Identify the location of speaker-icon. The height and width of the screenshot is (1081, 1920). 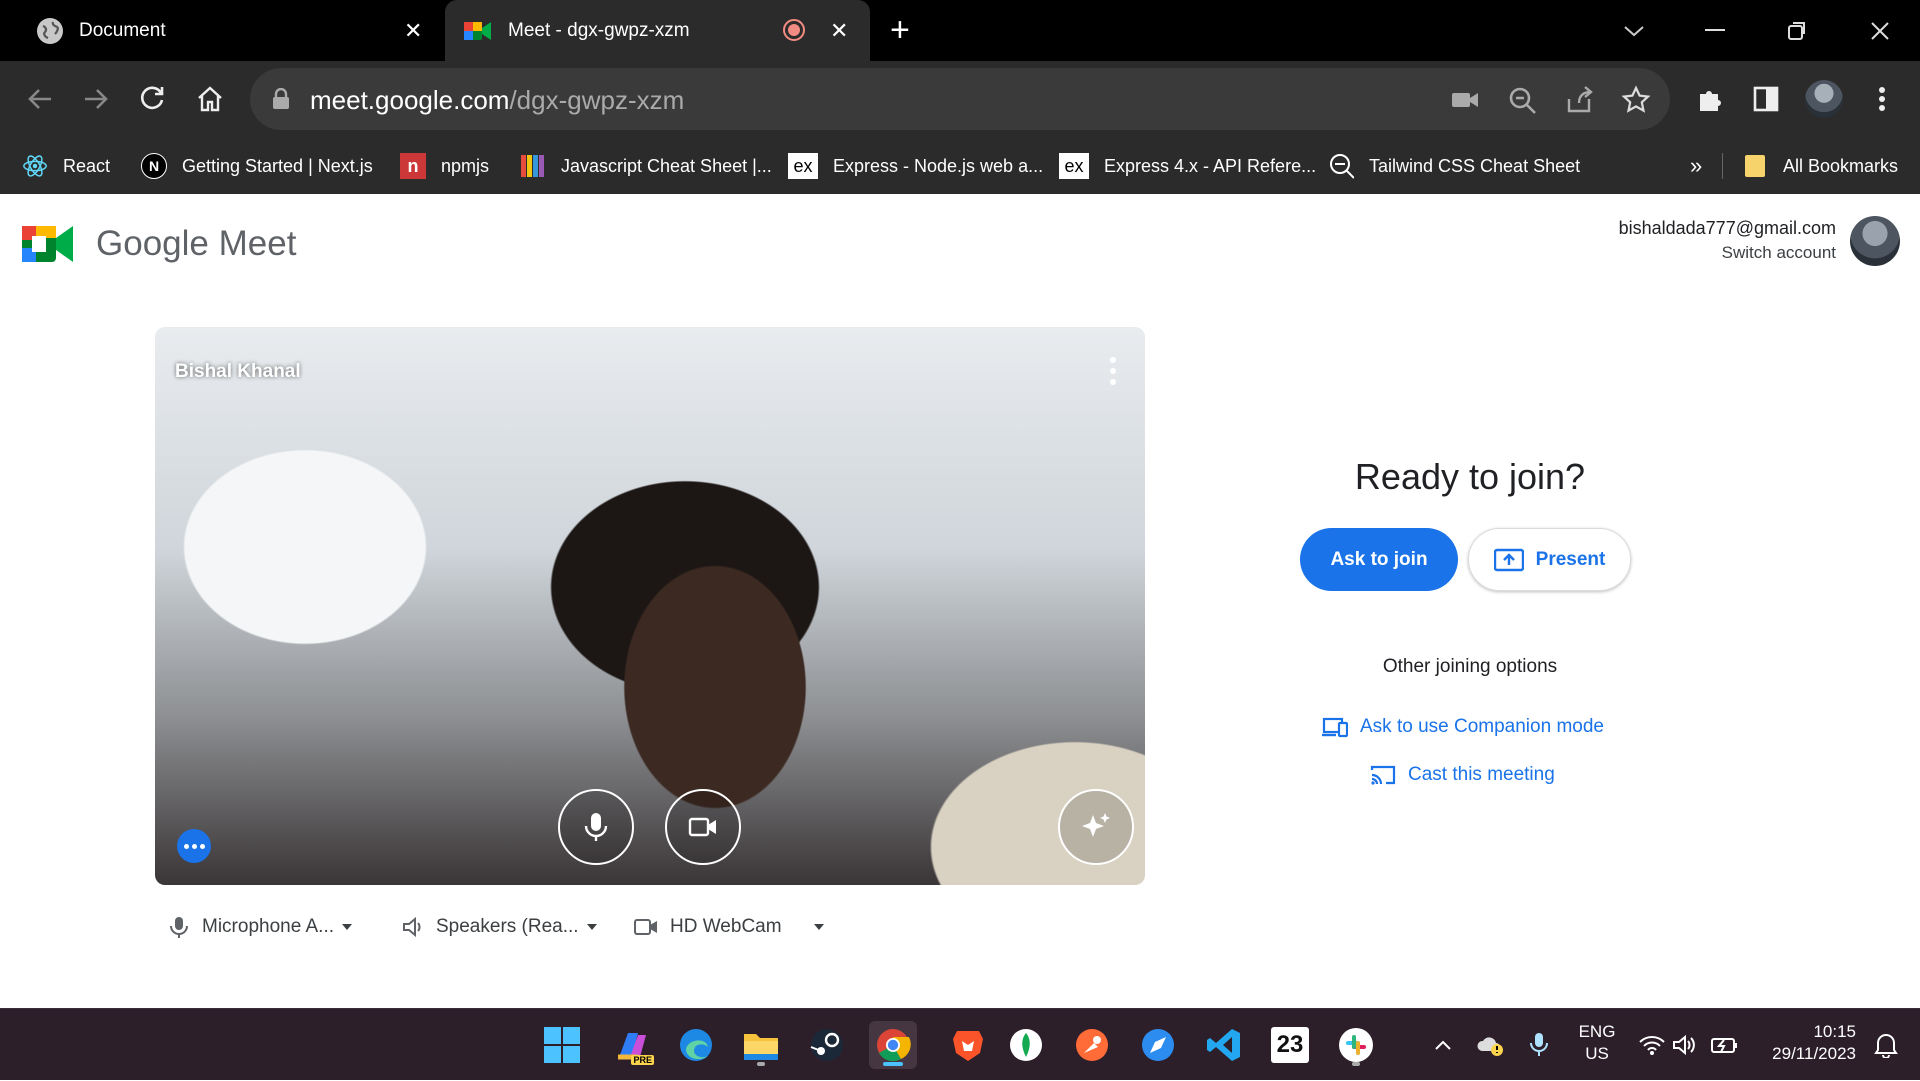
(1684, 1045).